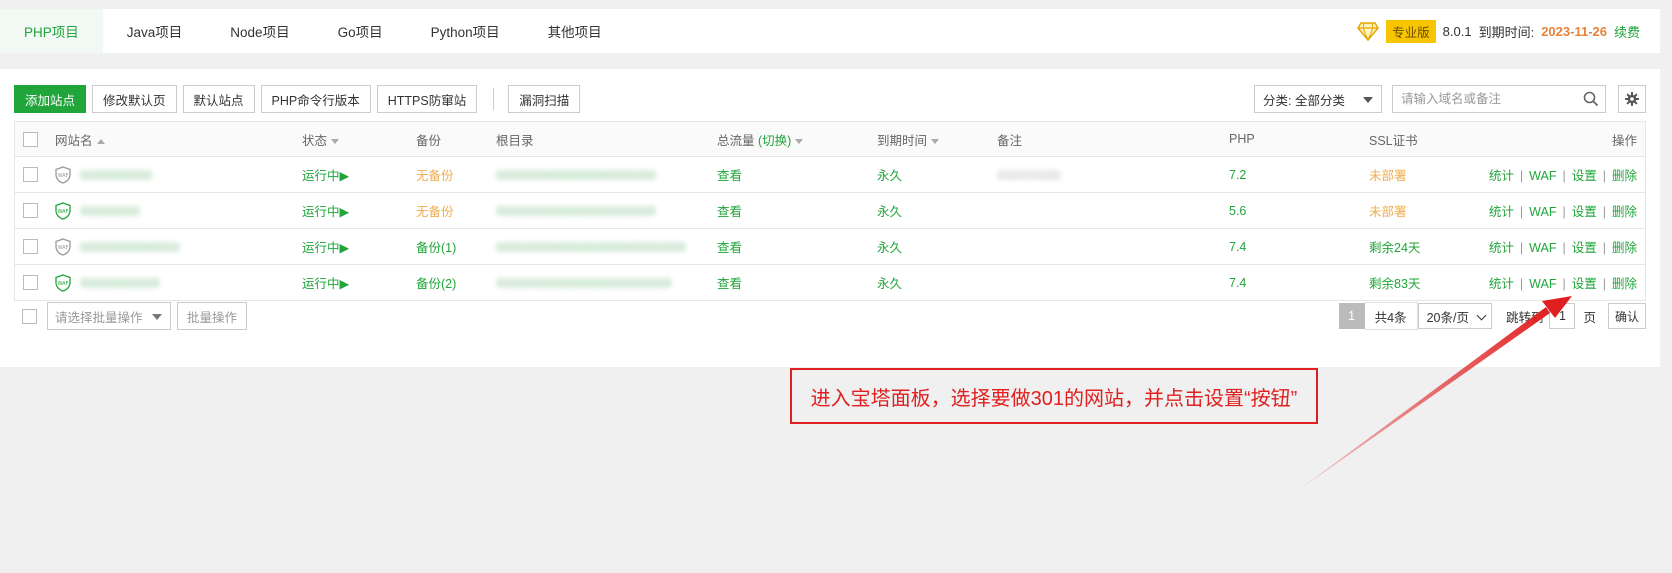  I want to click on settings-gear-button, so click(1632, 99).